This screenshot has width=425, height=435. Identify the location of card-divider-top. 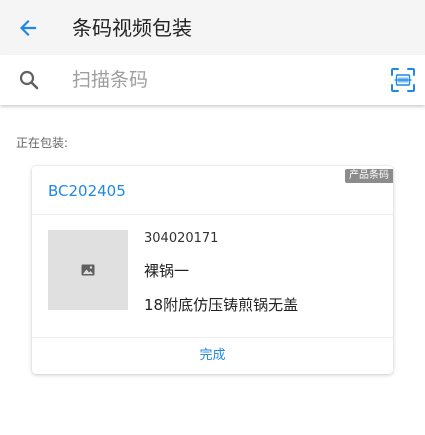
(212, 214).